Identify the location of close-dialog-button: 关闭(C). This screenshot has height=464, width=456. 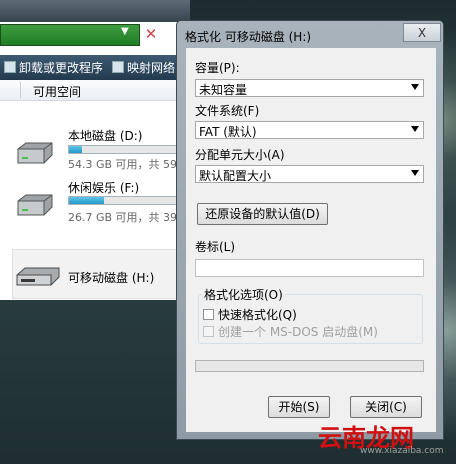
(386, 407).